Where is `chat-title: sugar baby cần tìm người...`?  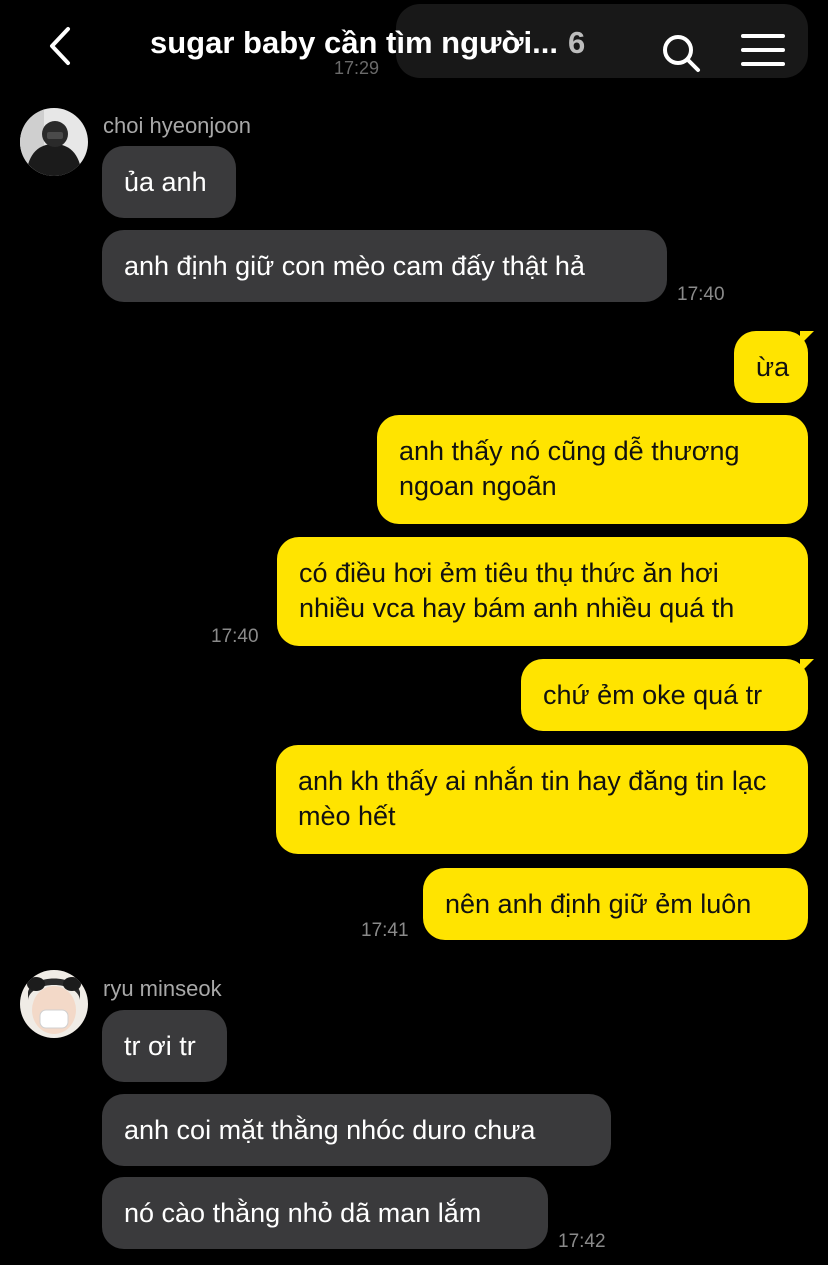 chat-title: sugar baby cần tìm người... is located at coordinates (354, 42).